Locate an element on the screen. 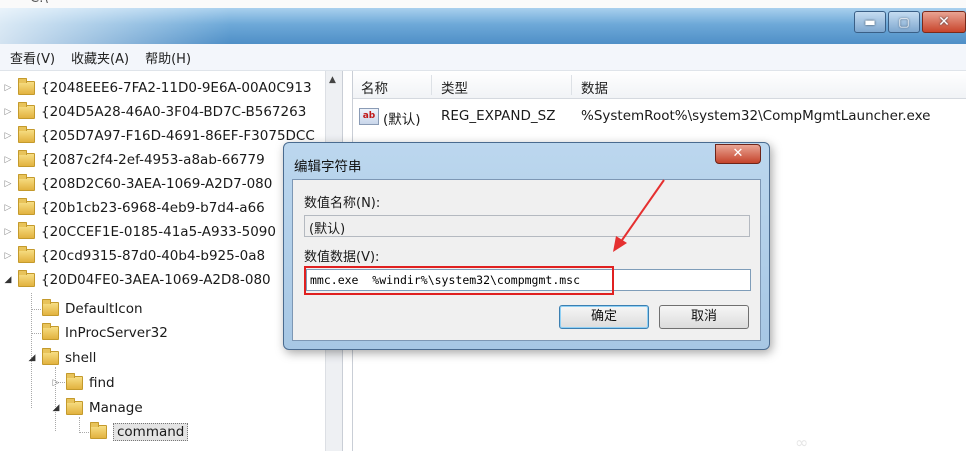 This screenshot has width=966, height=451. tree-item-command: command is located at coordinates (131, 432).